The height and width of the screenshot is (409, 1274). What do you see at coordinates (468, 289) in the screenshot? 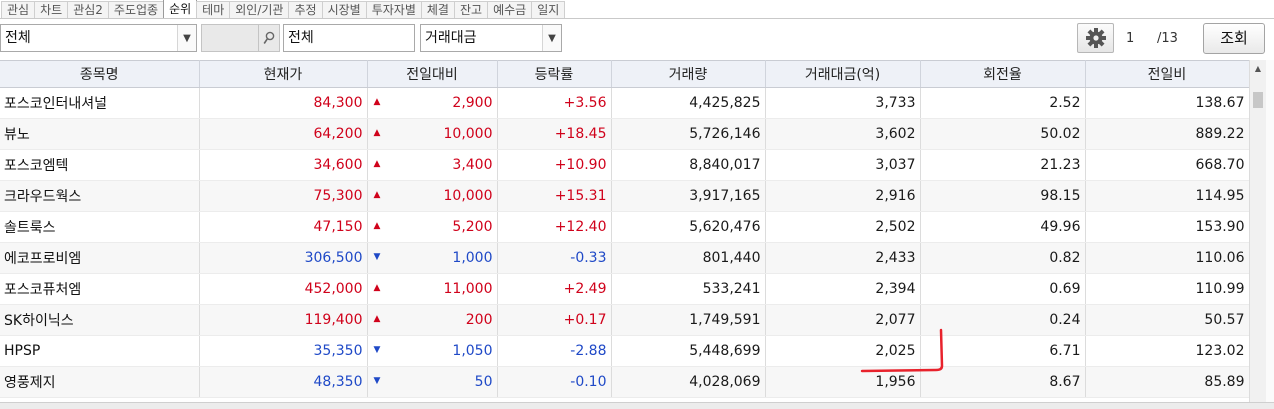
I see `change-value: 11,000` at bounding box center [468, 289].